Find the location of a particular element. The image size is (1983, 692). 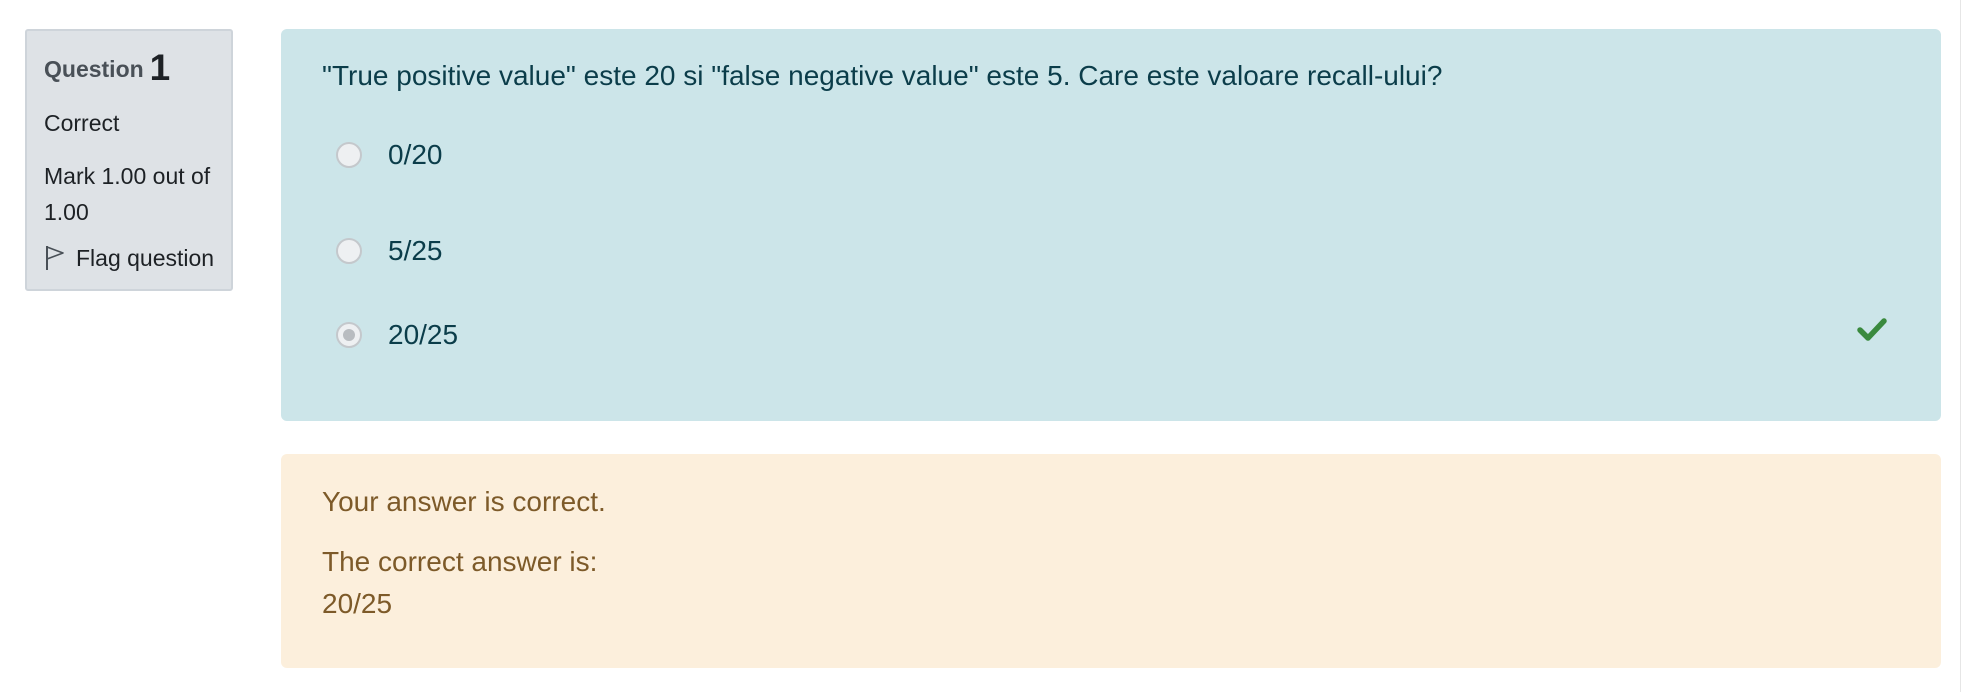

page-scrollbar is located at coordinates (1971, 346).